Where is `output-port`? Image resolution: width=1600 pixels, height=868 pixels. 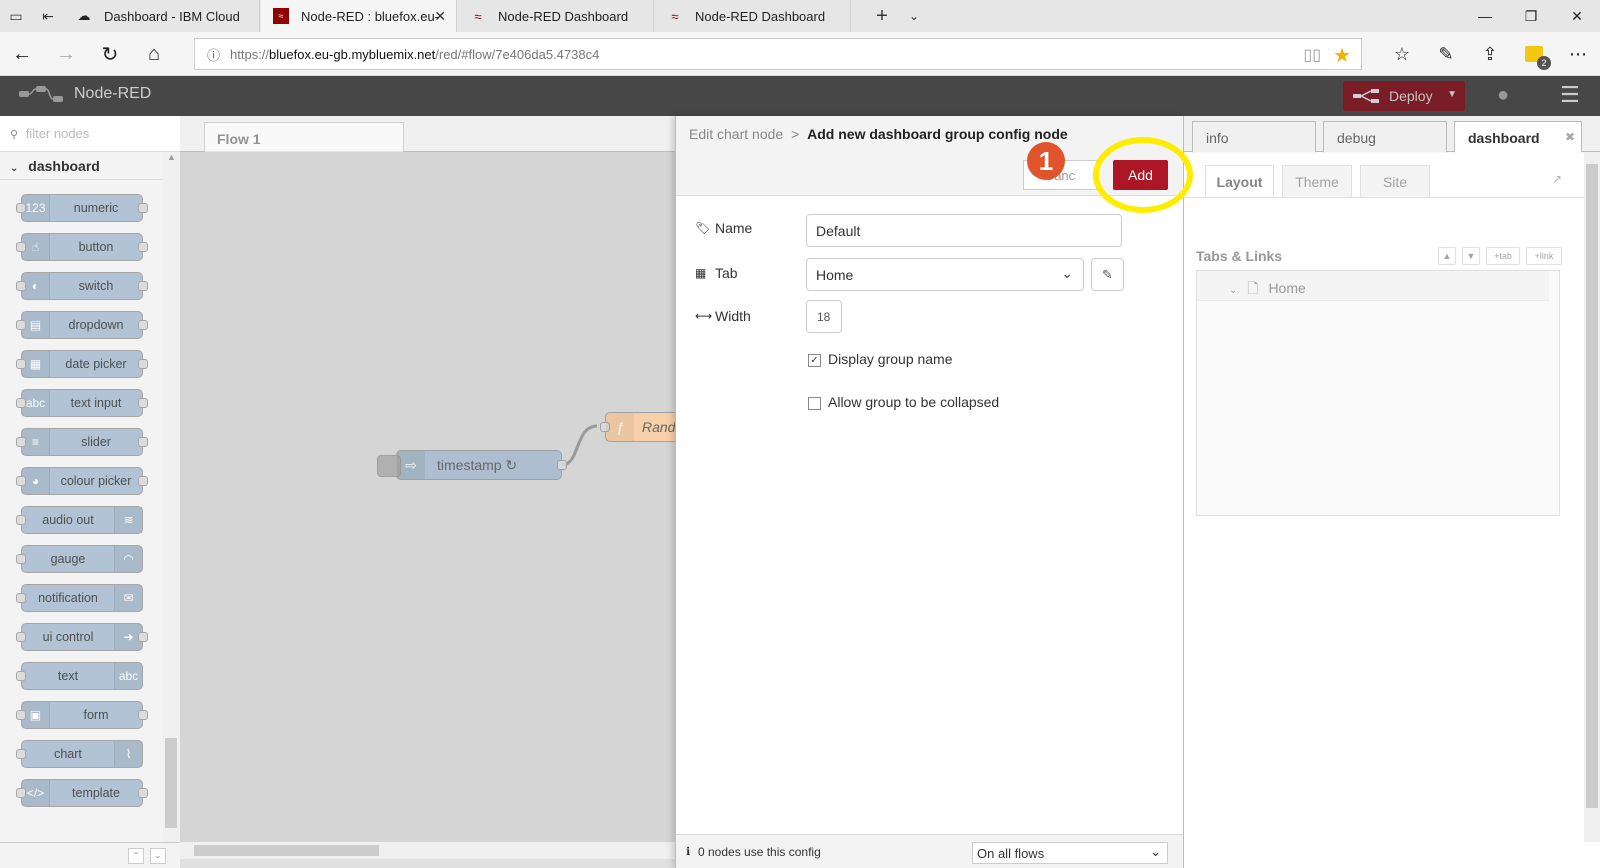 output-port is located at coordinates (562, 465).